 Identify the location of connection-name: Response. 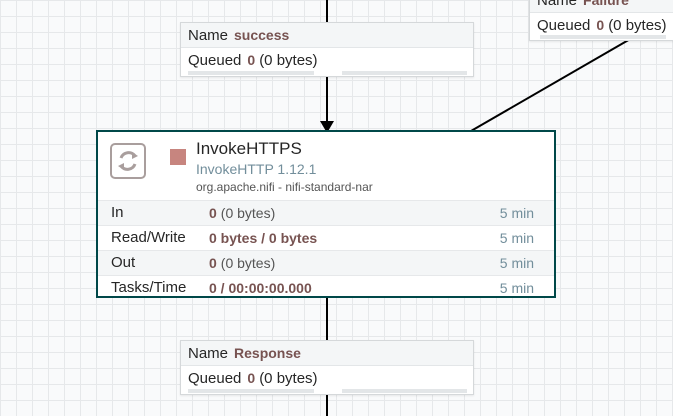
(267, 353).